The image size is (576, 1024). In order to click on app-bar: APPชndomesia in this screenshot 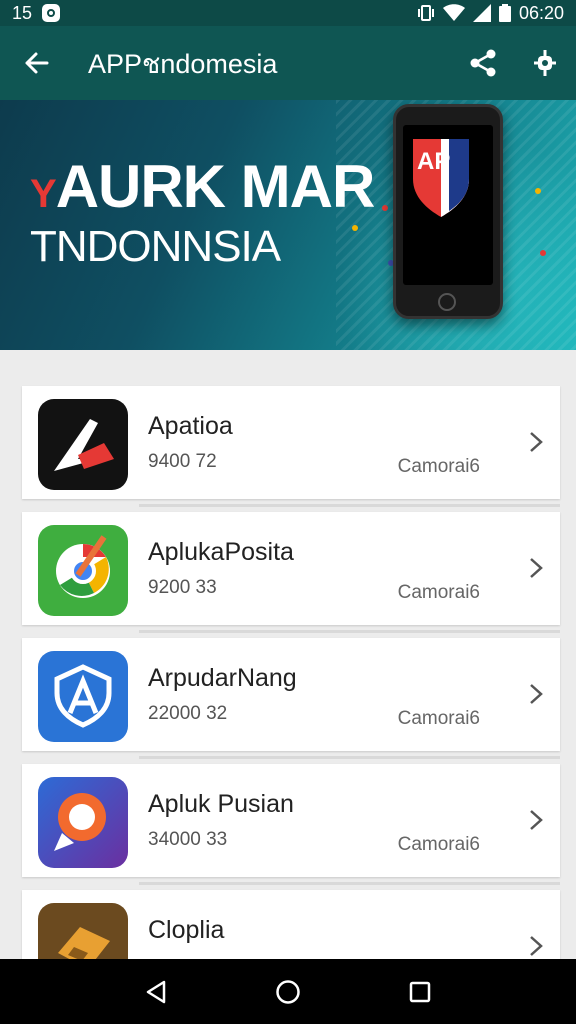, I will do `click(288, 63)`.